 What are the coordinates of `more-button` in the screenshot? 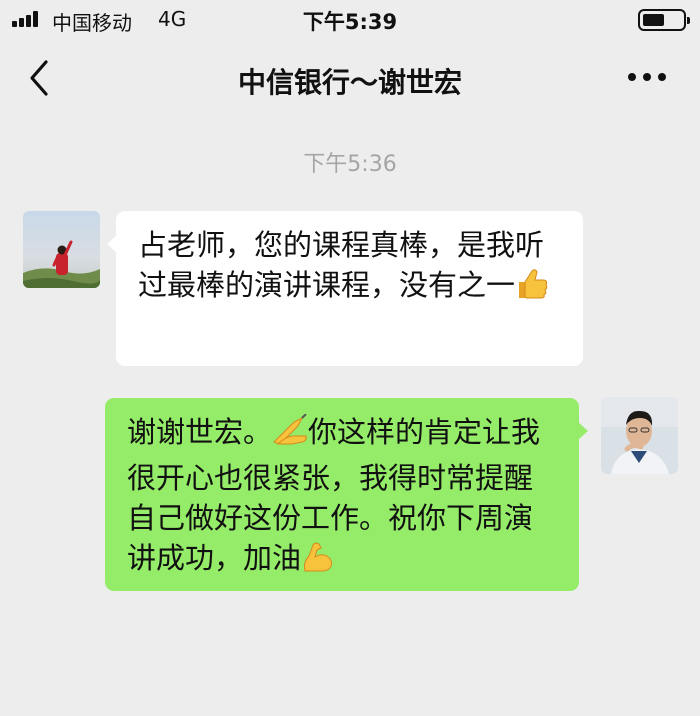 It's located at (647, 78).